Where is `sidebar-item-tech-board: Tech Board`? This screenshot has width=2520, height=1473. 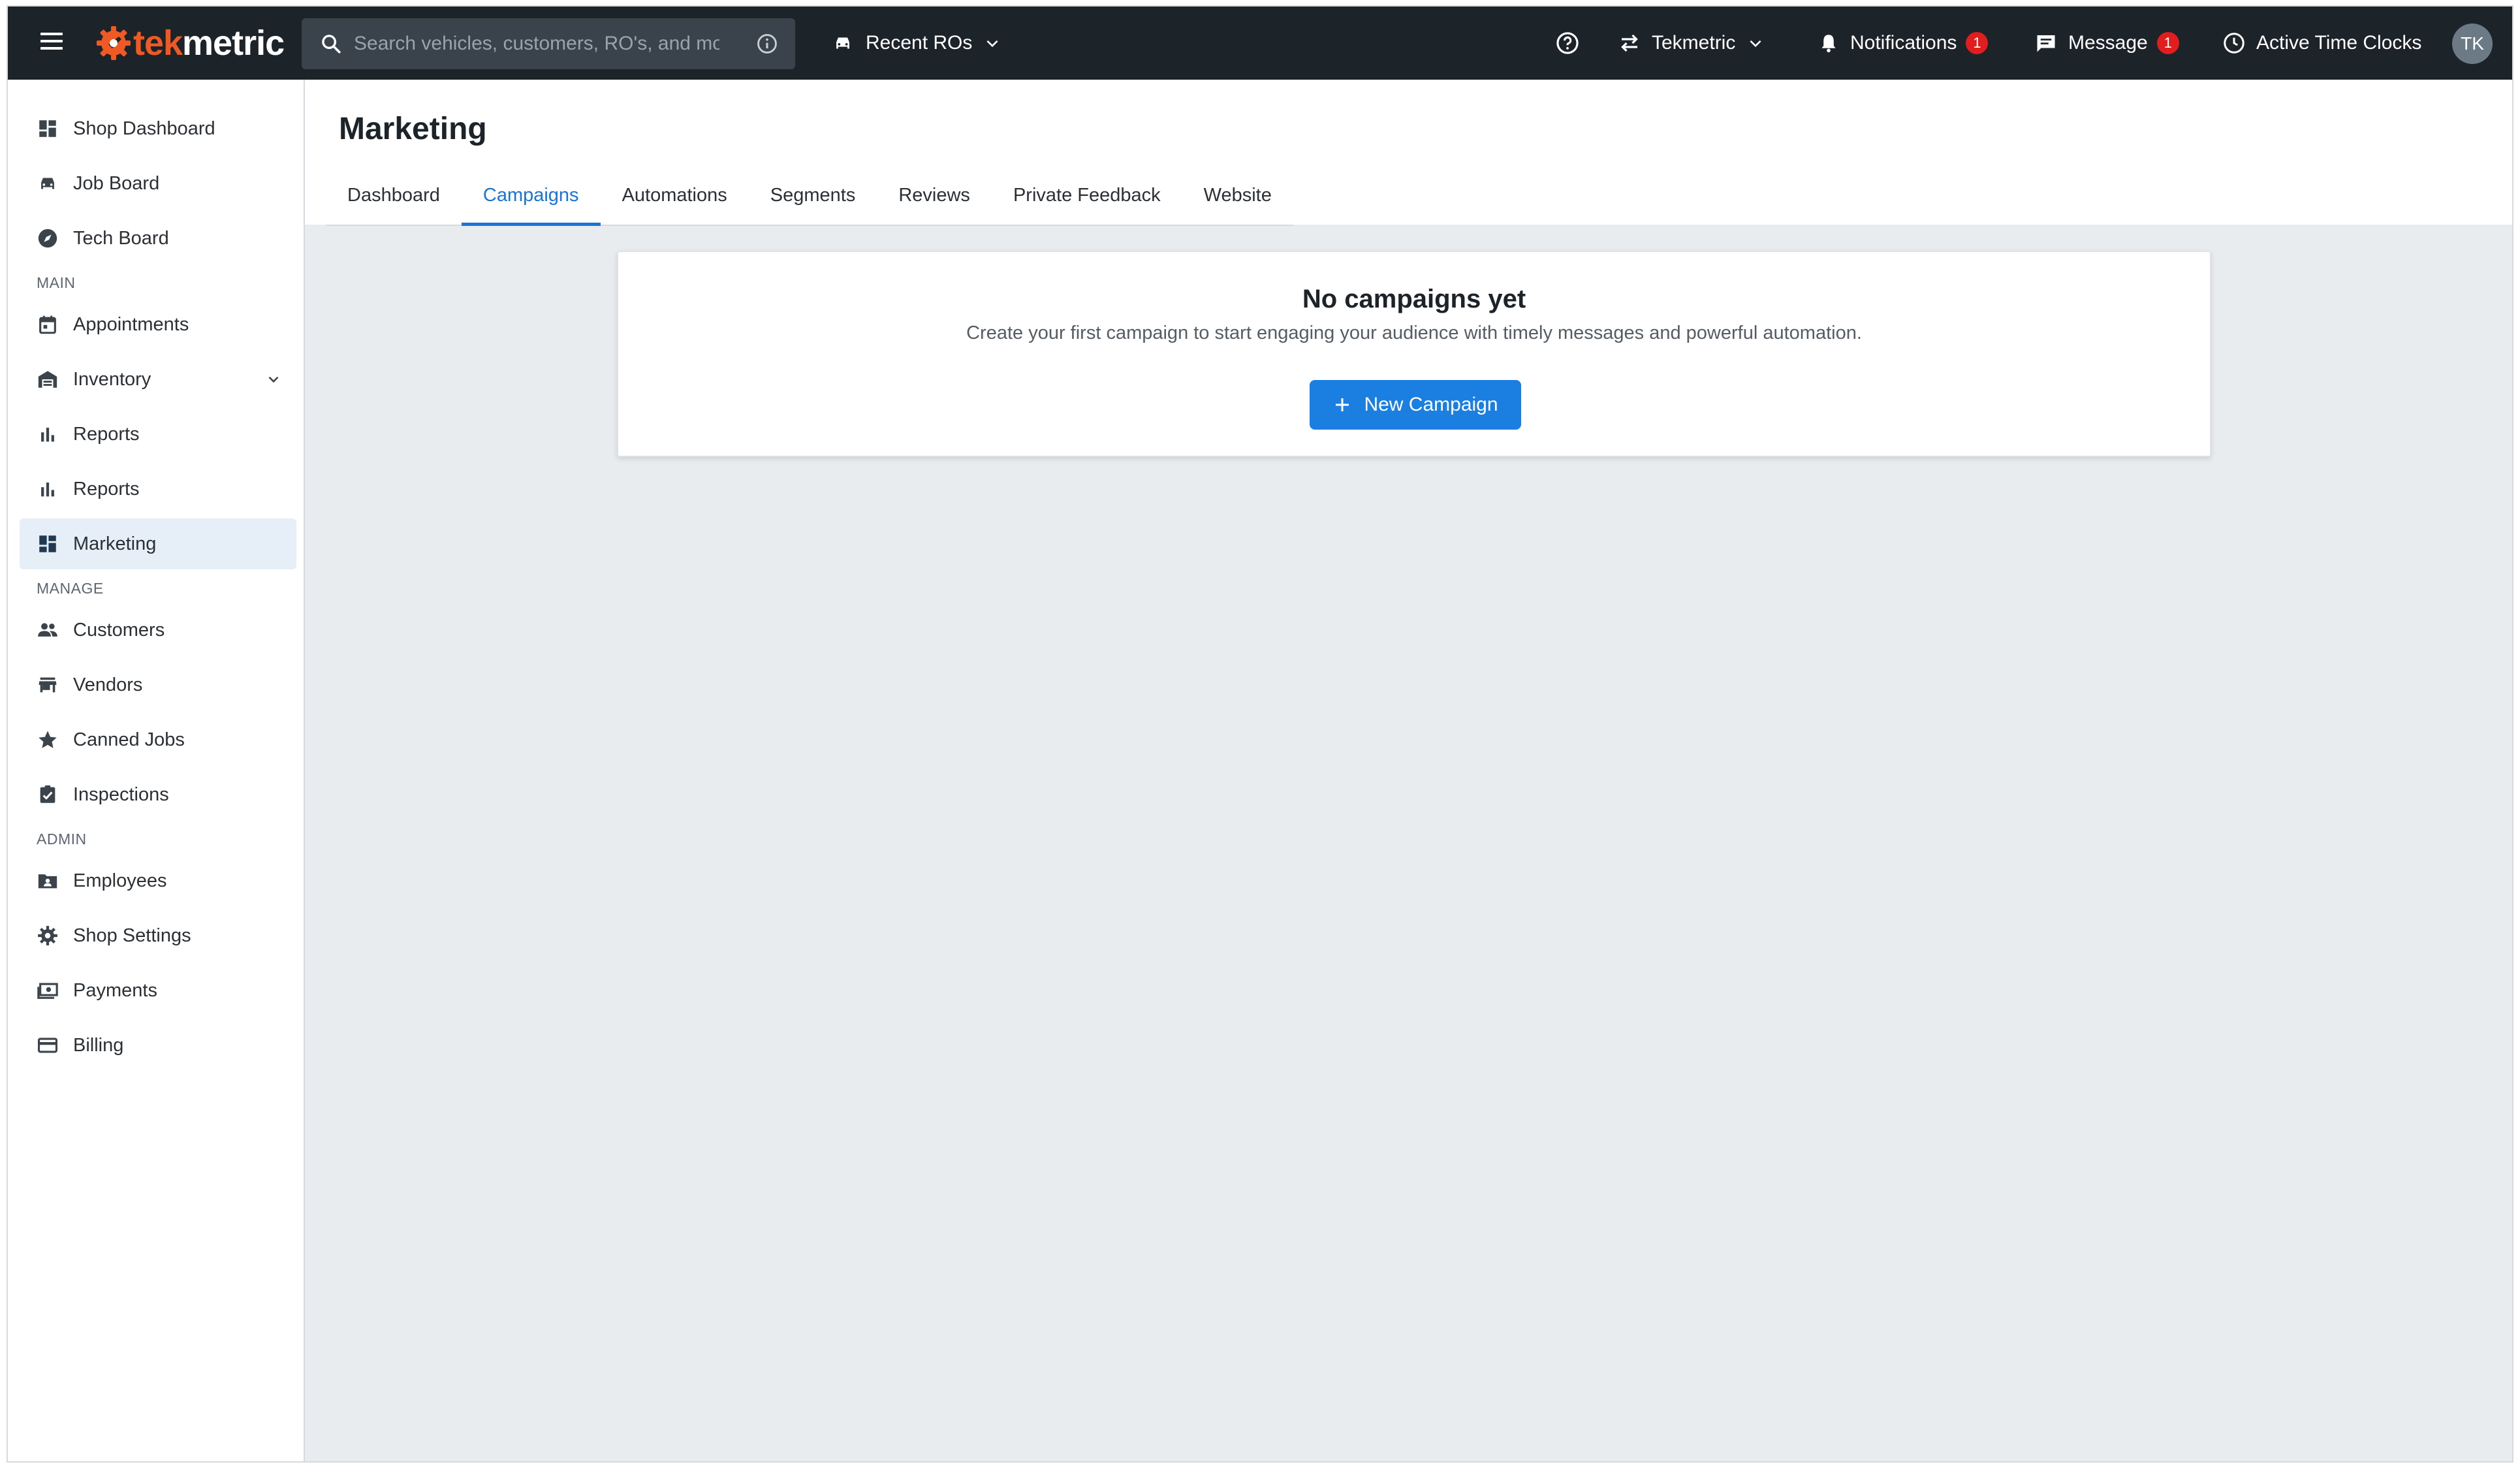
sidebar-item-tech-board: Tech Board is located at coordinates (158, 238).